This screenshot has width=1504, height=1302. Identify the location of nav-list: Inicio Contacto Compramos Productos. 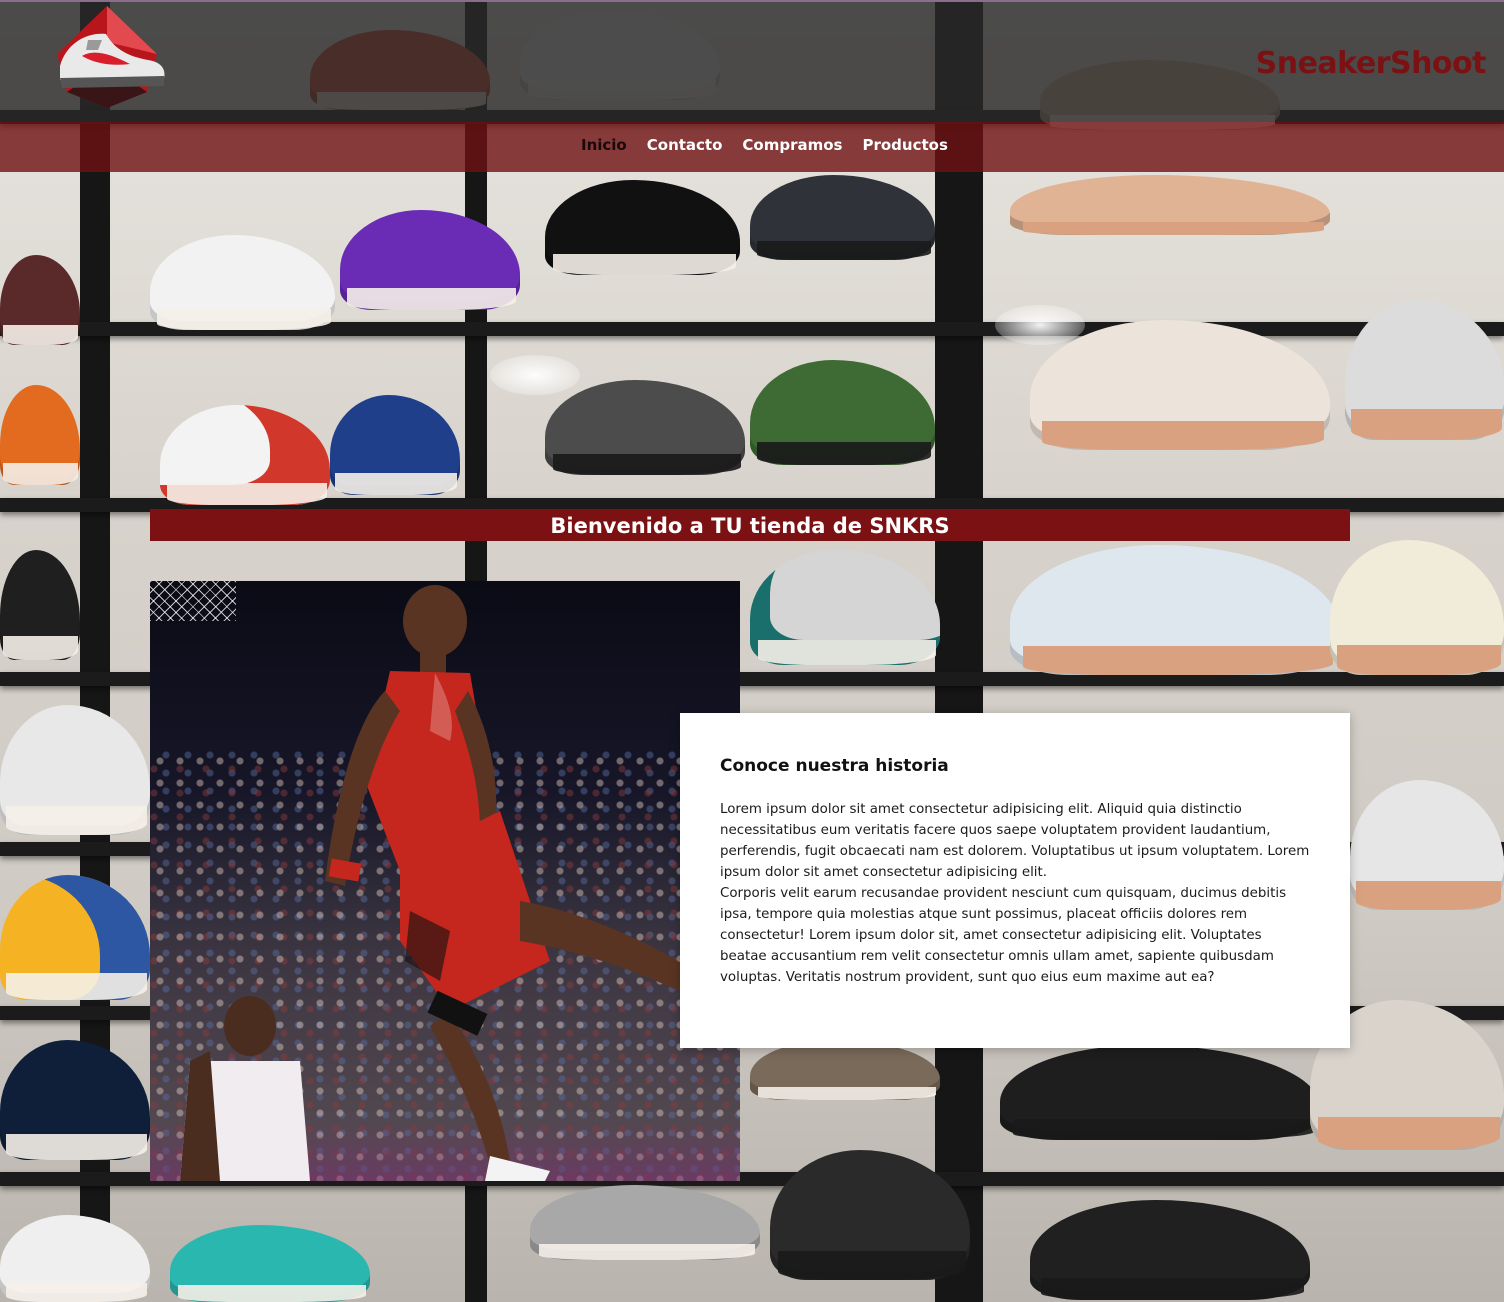
(764, 145).